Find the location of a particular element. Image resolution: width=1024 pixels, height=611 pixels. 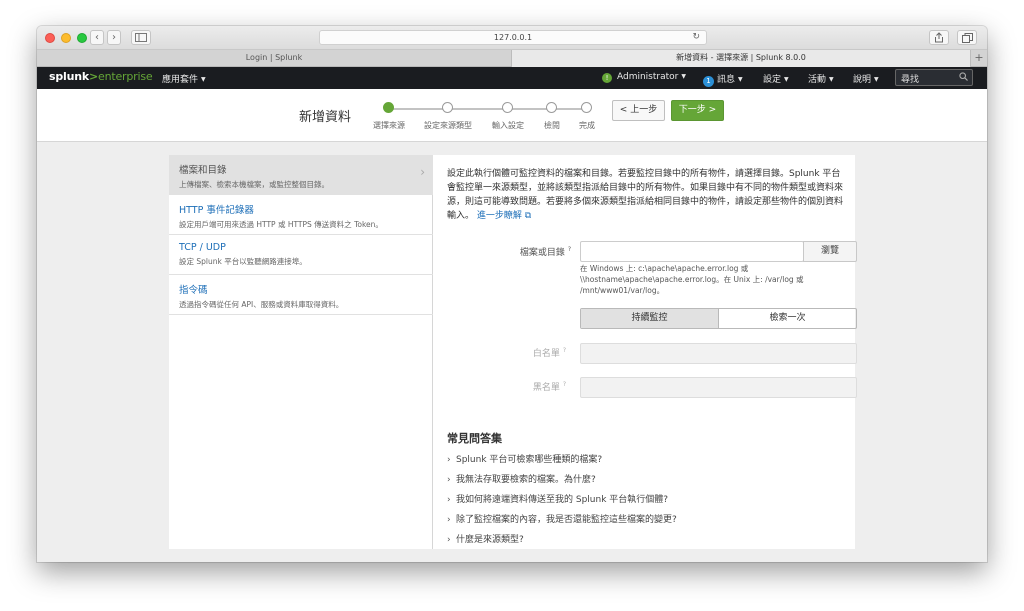

blacklist-input is located at coordinates (718, 387).